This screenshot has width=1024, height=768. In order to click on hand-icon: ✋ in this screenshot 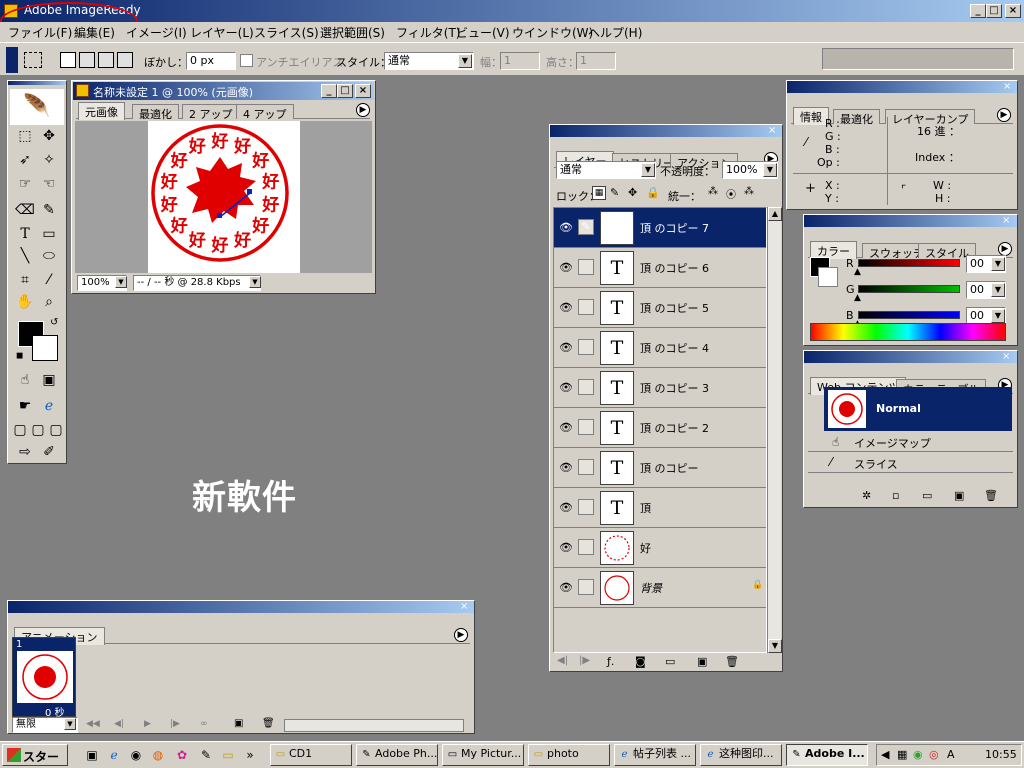, I will do `click(25, 302)`.